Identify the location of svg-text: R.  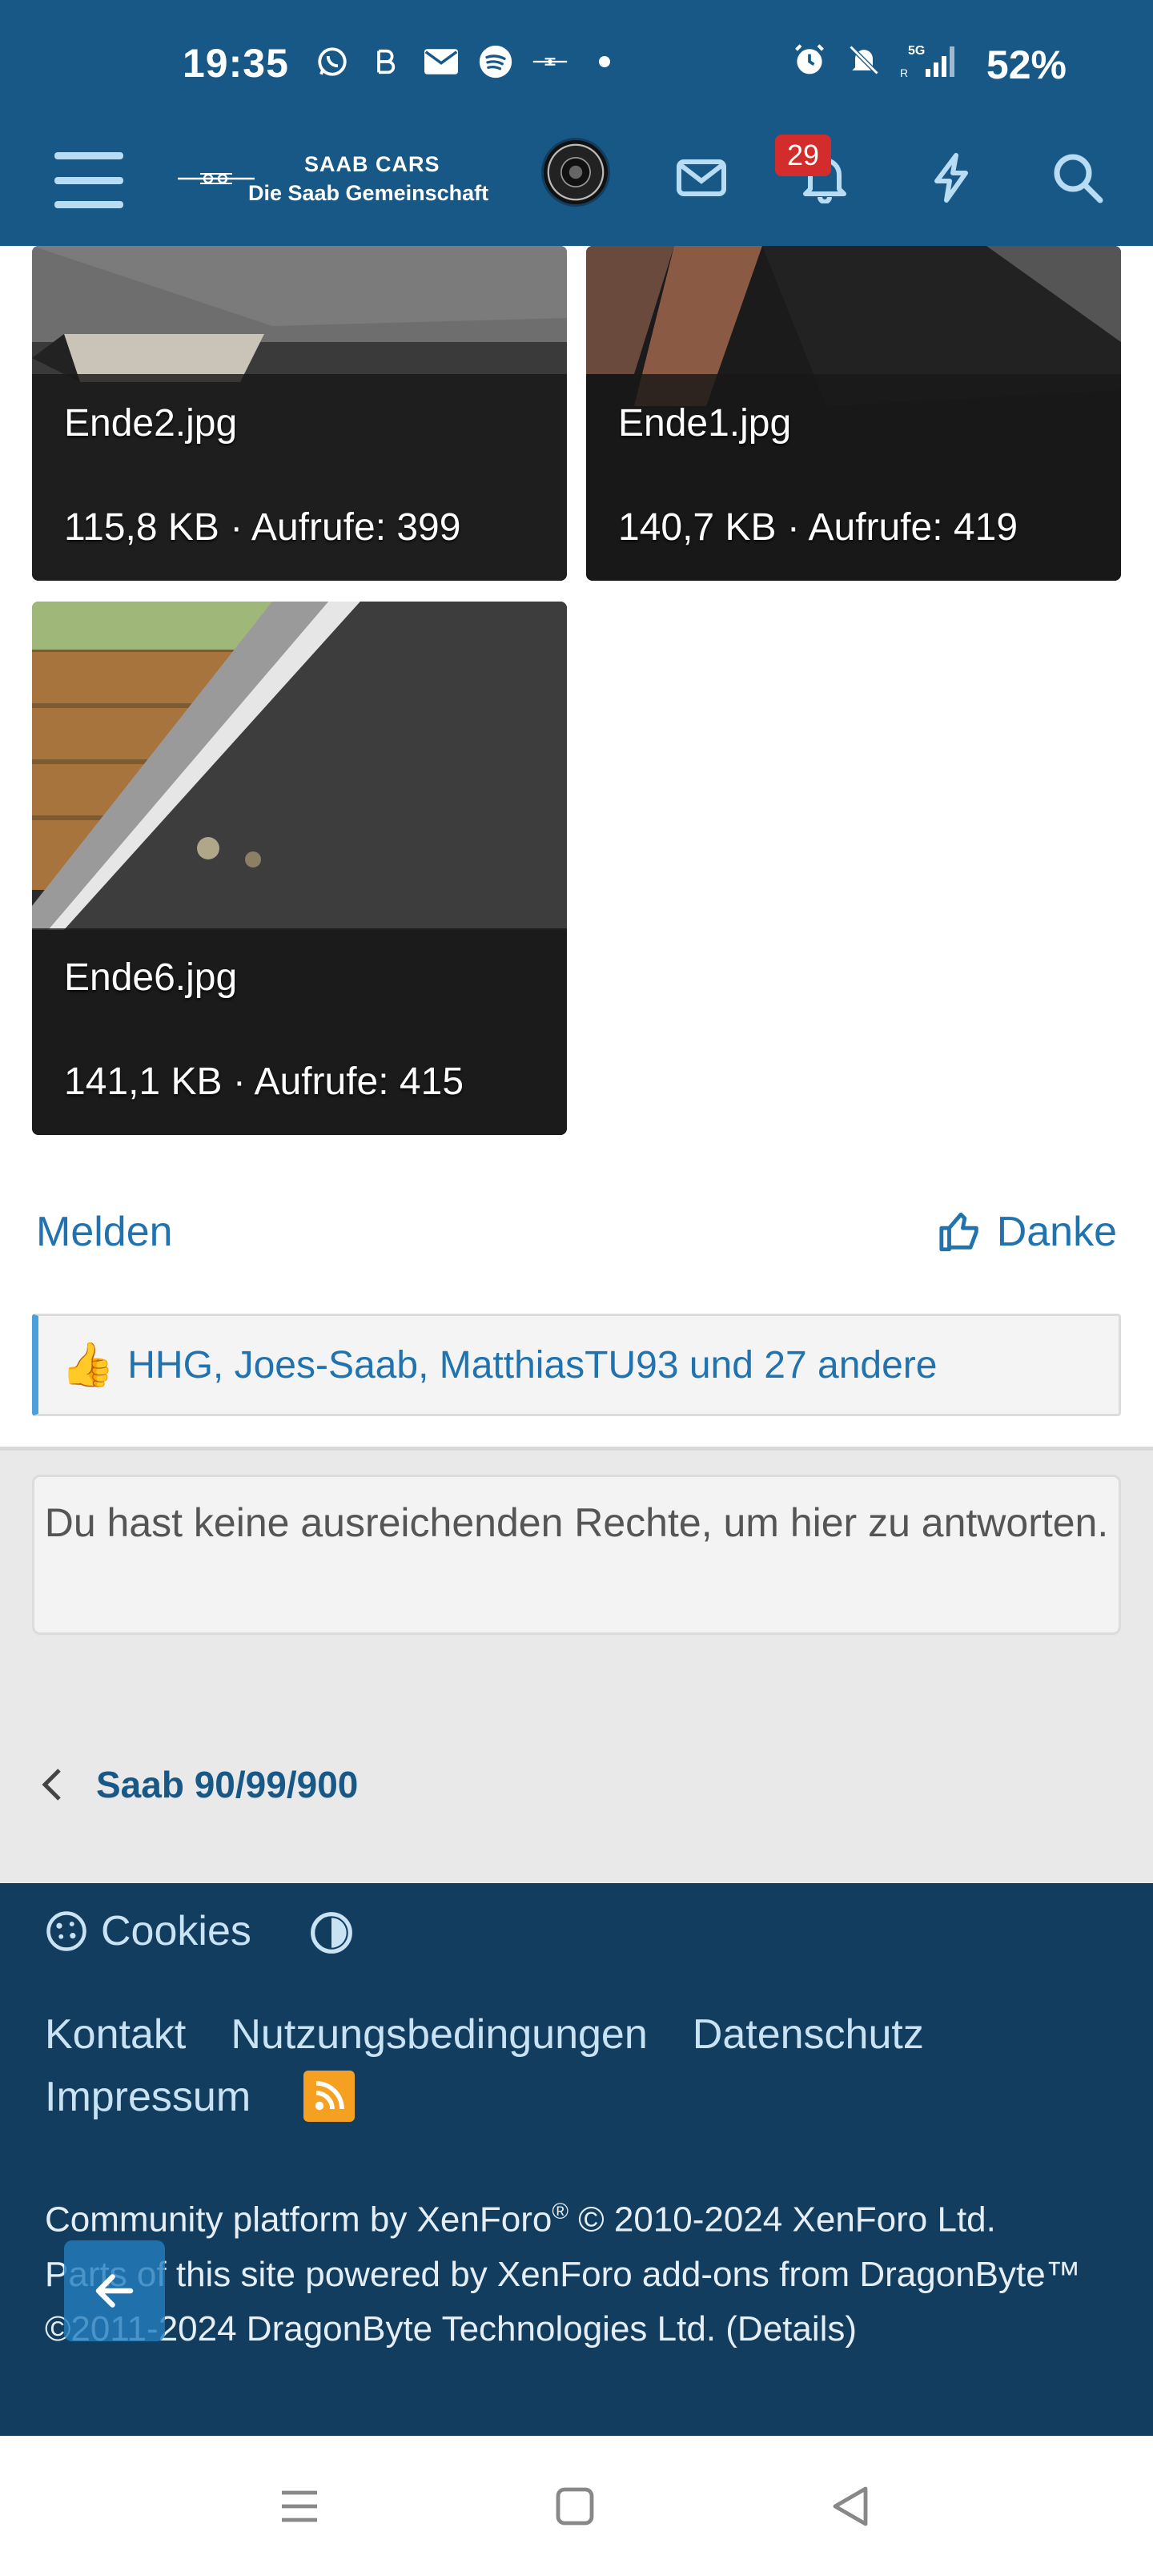
(904, 72).